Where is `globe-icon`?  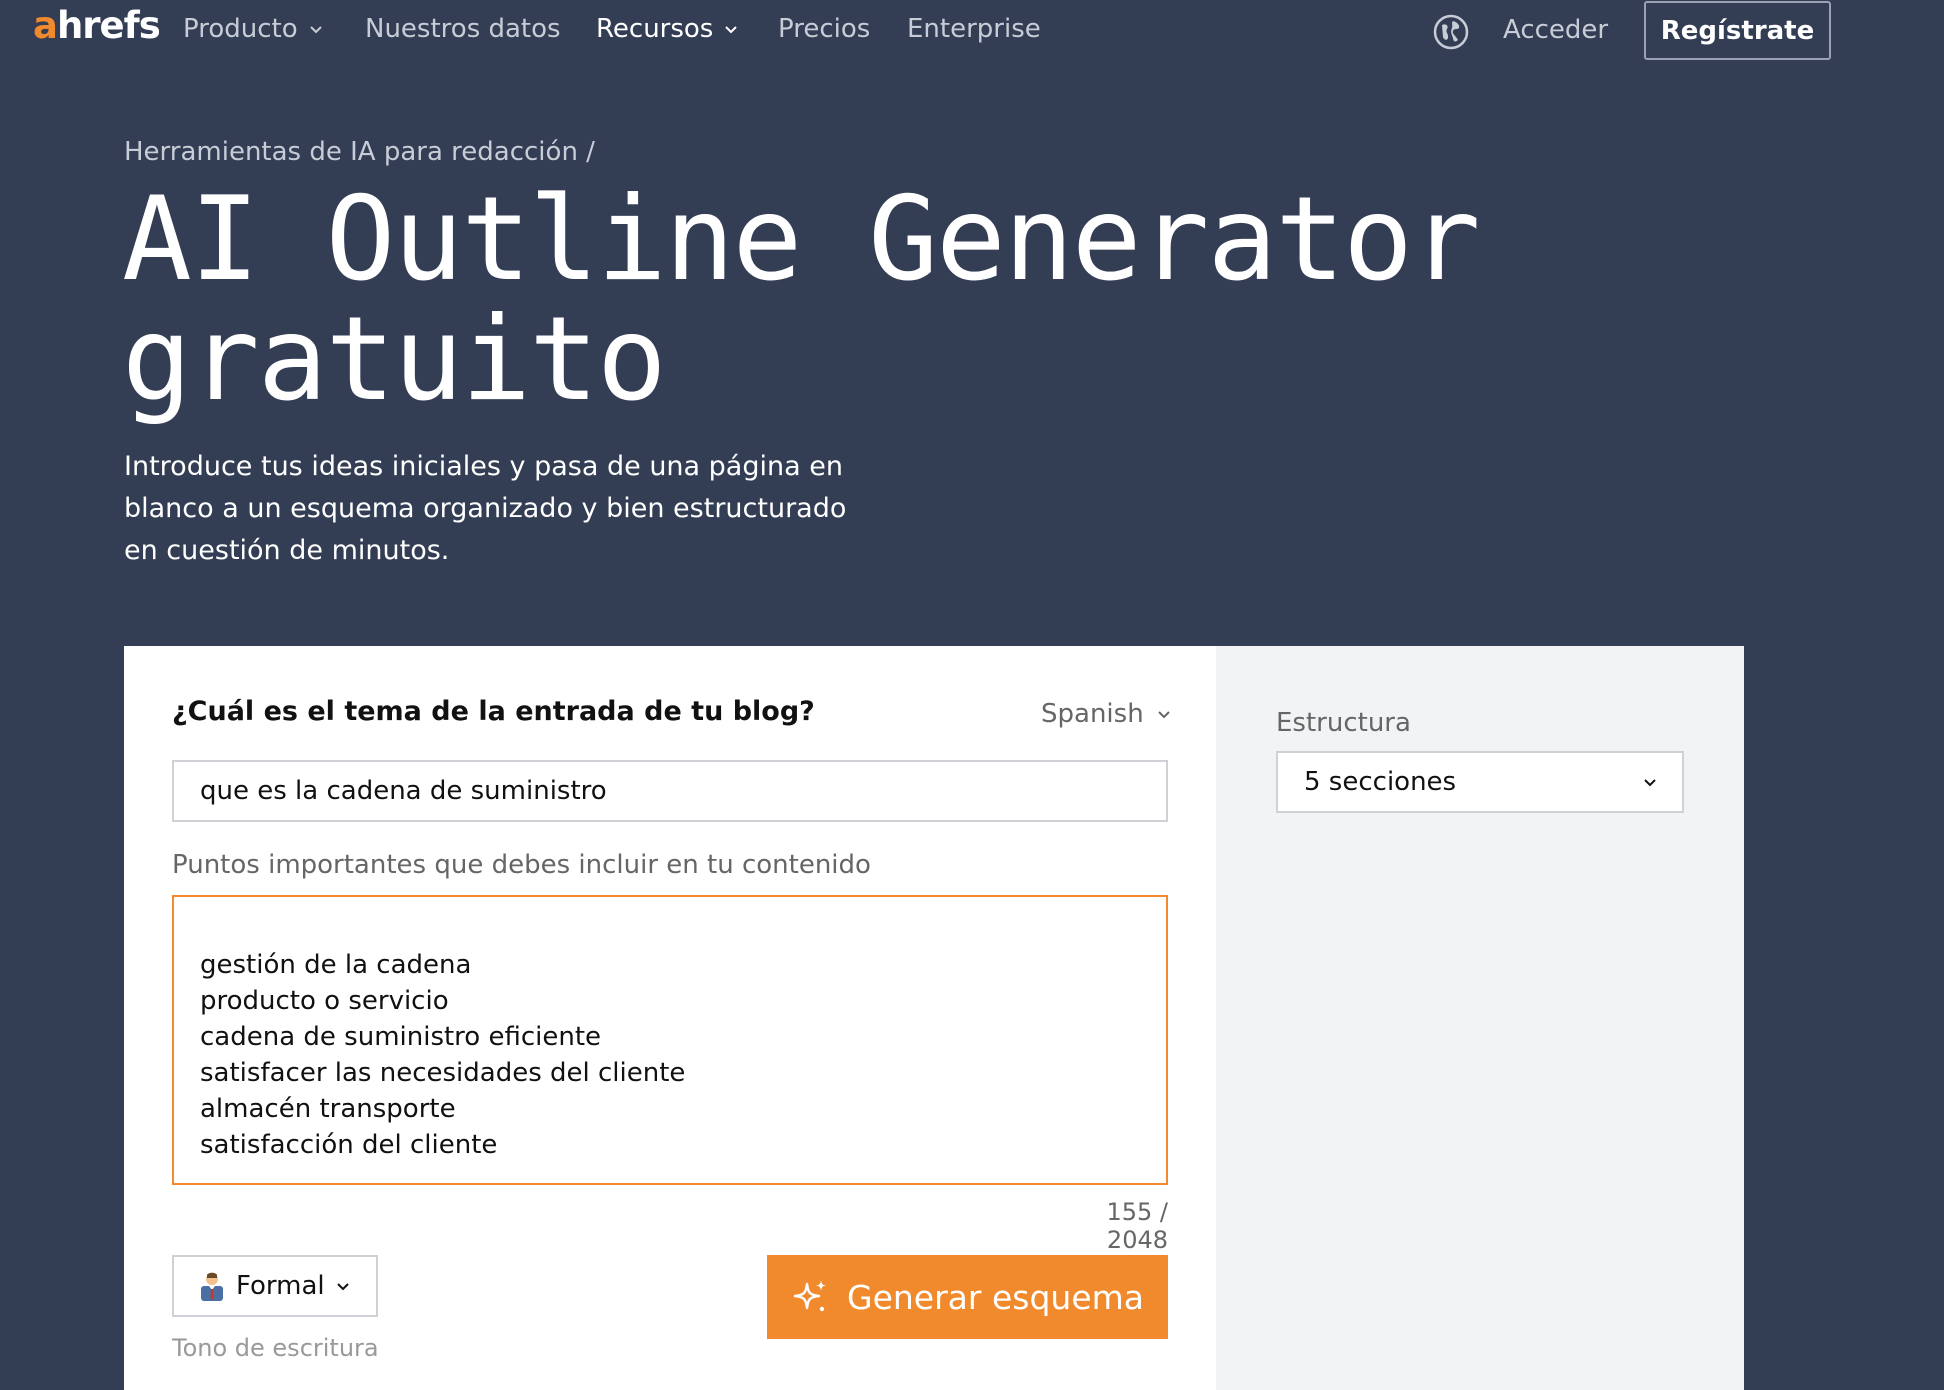
globe-icon is located at coordinates (1451, 32).